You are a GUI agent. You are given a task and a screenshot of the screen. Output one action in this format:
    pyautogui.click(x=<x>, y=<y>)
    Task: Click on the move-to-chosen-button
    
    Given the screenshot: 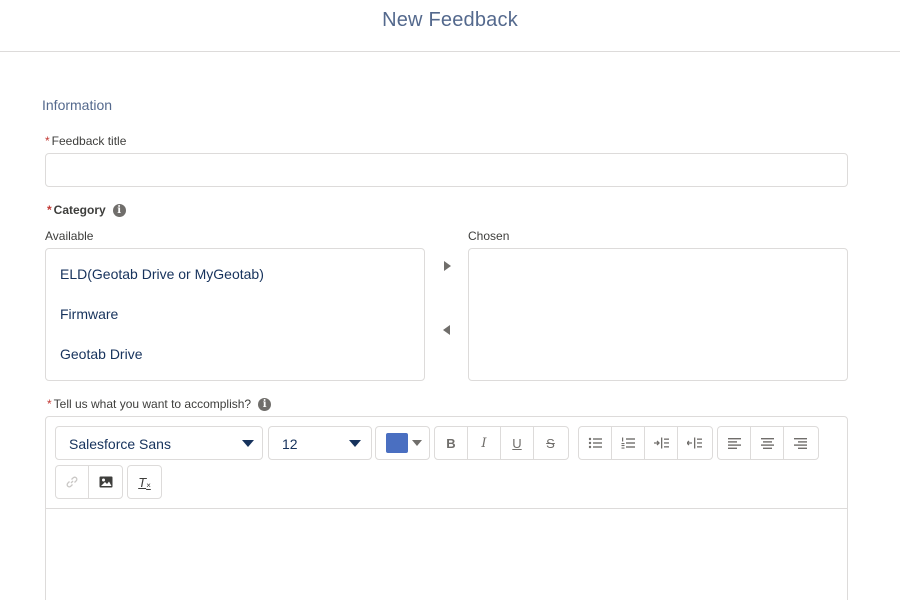 What is the action you would take?
    pyautogui.click(x=448, y=266)
    